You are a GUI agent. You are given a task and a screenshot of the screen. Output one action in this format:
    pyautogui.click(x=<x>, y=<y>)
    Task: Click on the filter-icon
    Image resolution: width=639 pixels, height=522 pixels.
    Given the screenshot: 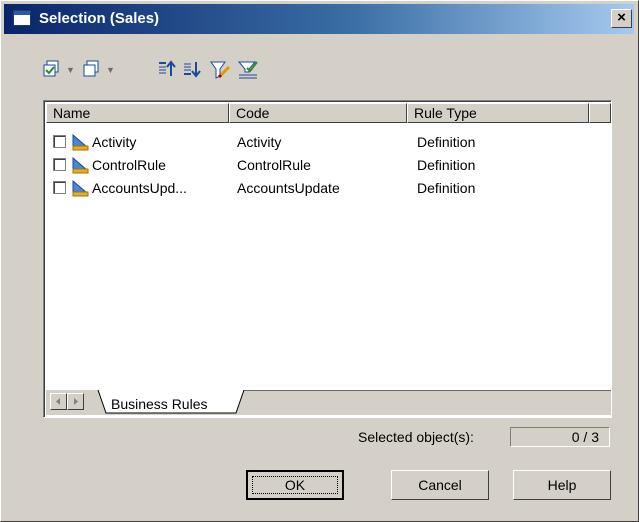 What is the action you would take?
    pyautogui.click(x=220, y=70)
    